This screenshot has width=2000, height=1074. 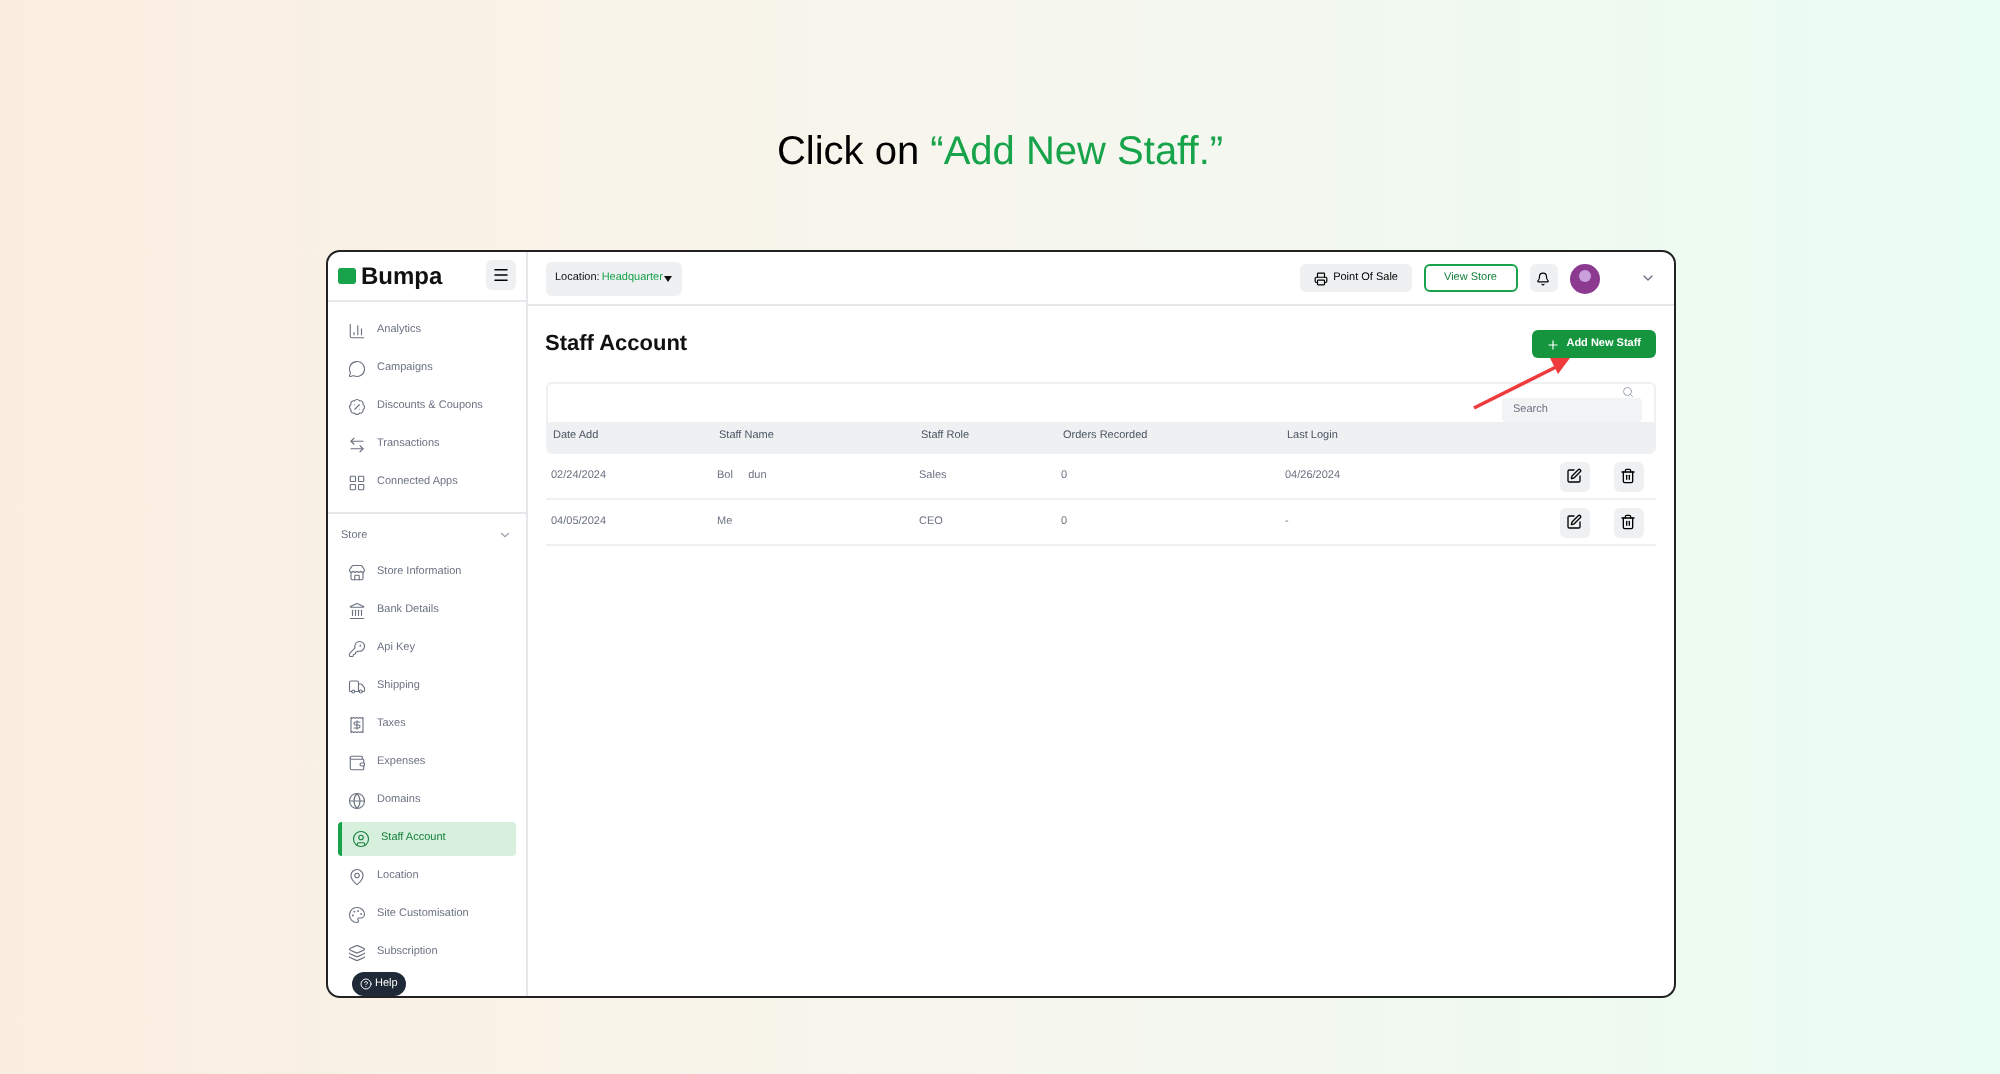 What do you see at coordinates (356, 611) in the screenshot?
I see `bank-icon` at bounding box center [356, 611].